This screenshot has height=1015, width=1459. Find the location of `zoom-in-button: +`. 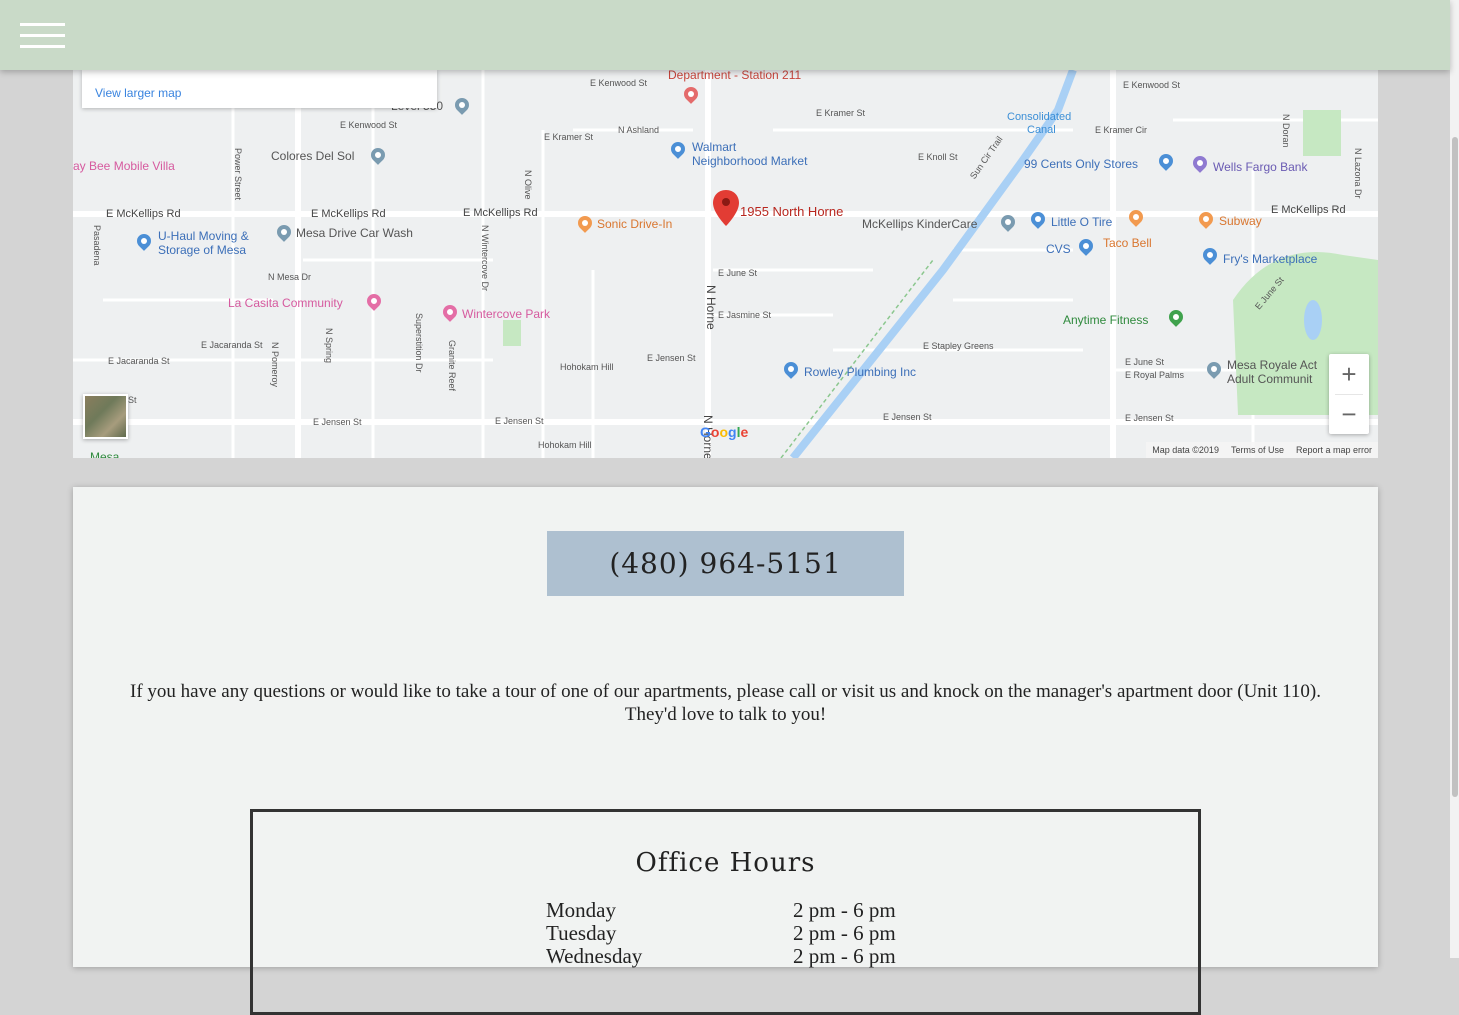

zoom-in-button: + is located at coordinates (1349, 374).